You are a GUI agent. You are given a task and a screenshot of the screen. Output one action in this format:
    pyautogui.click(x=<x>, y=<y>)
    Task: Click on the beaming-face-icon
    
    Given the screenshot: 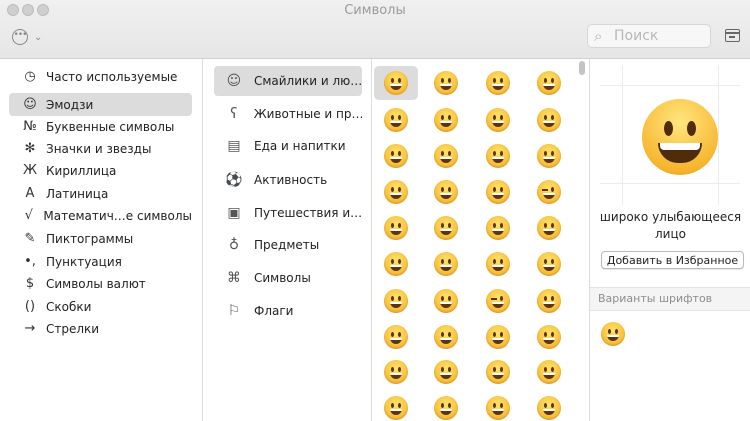 What is the action you would take?
    pyautogui.click(x=549, y=83)
    